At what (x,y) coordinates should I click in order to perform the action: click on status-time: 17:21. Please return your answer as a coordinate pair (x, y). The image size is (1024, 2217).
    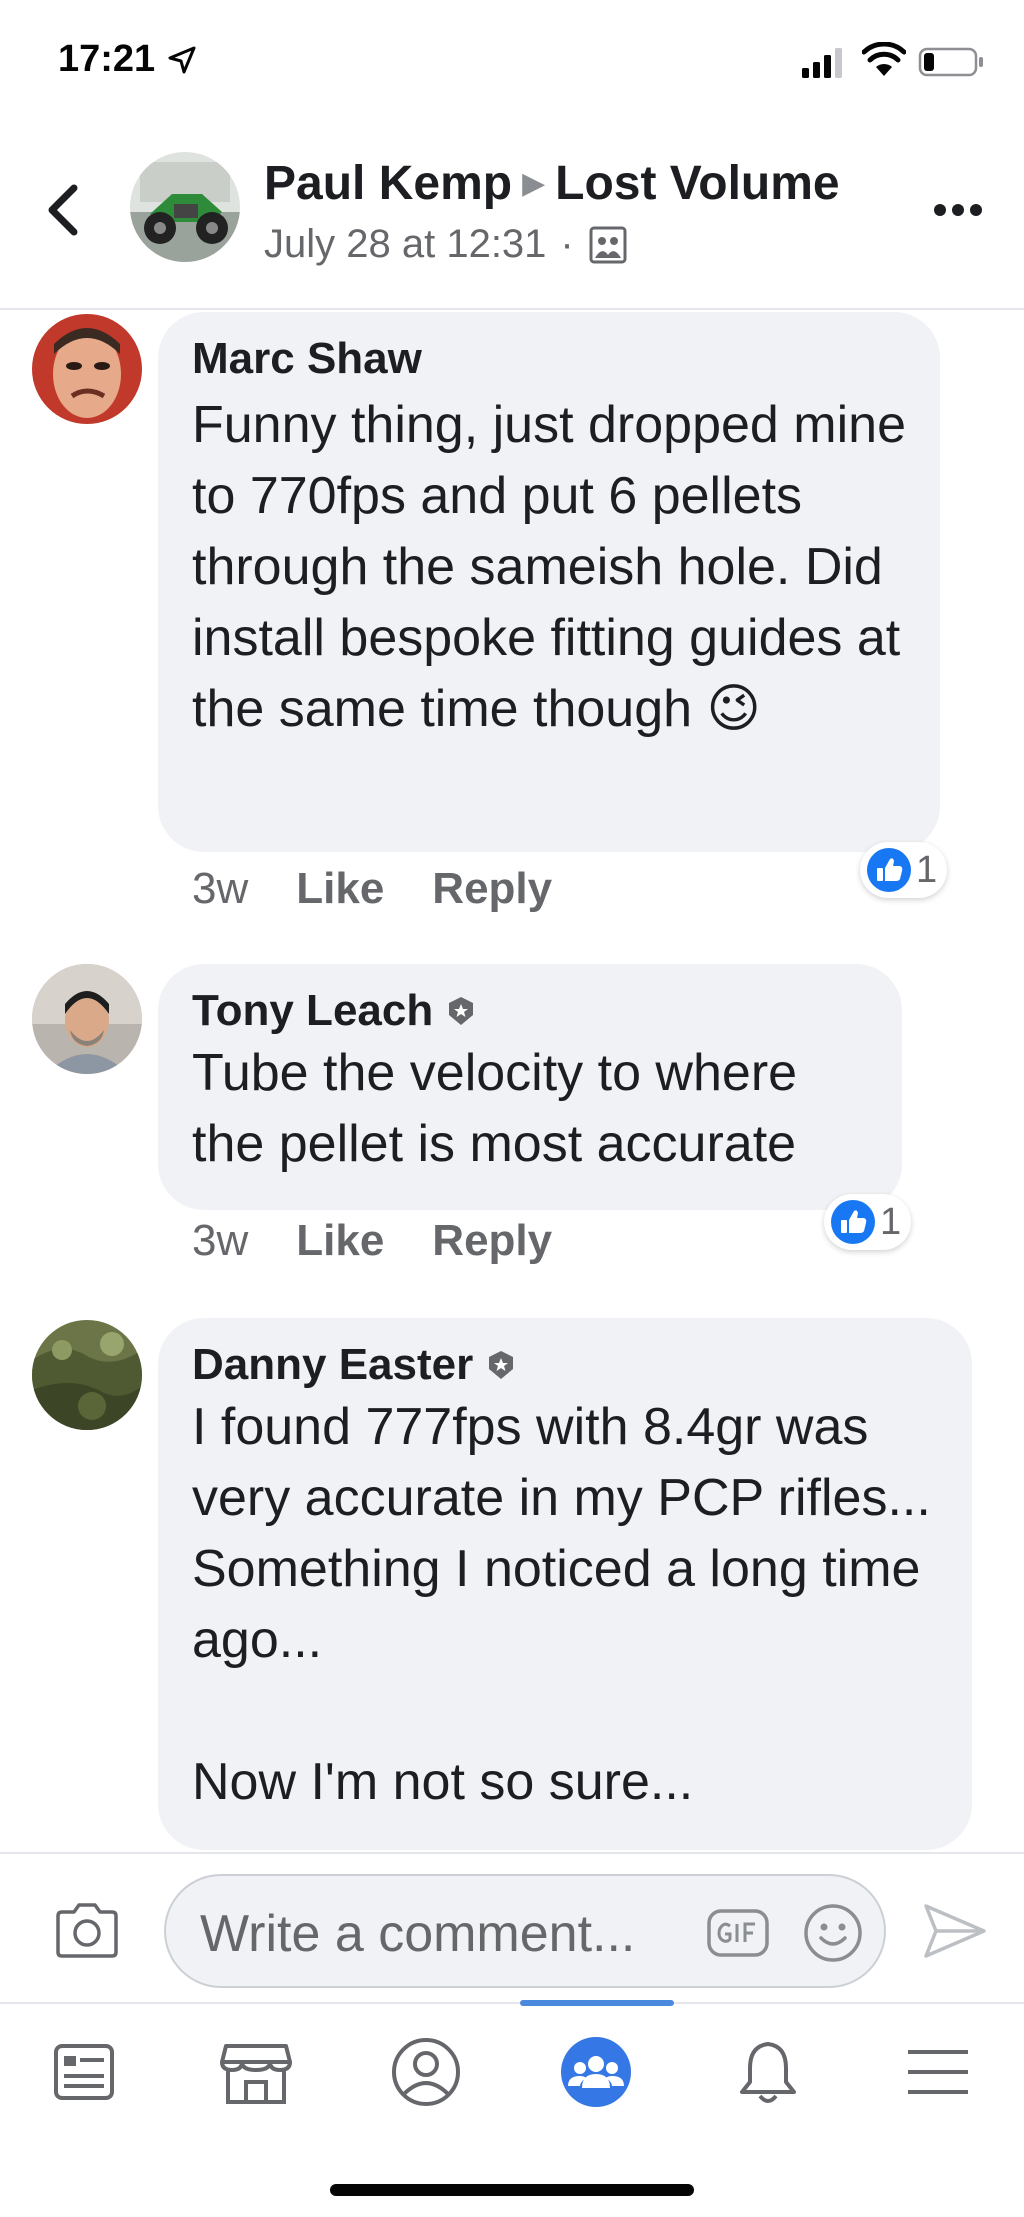
    Looking at the image, I should click on (107, 59).